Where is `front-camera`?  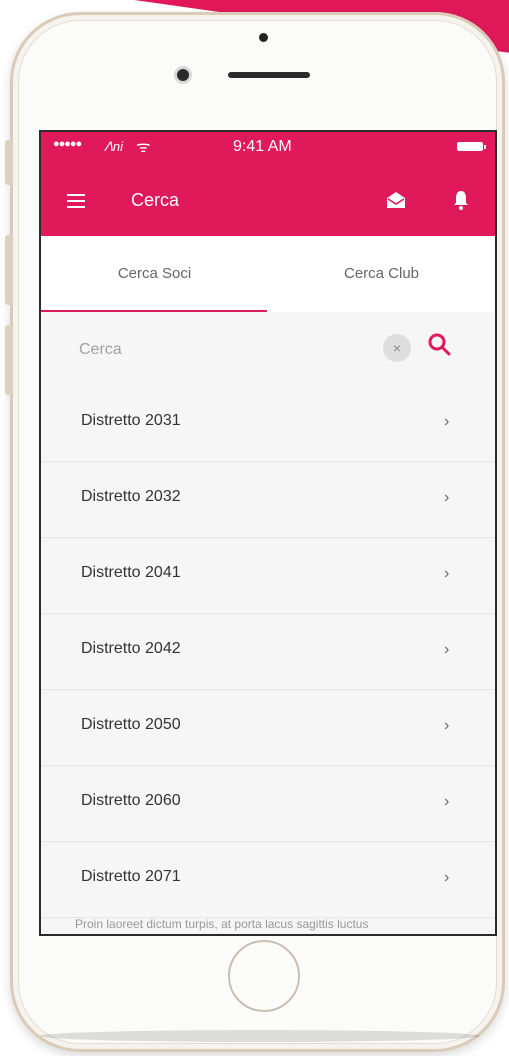
front-camera is located at coordinates (183, 75).